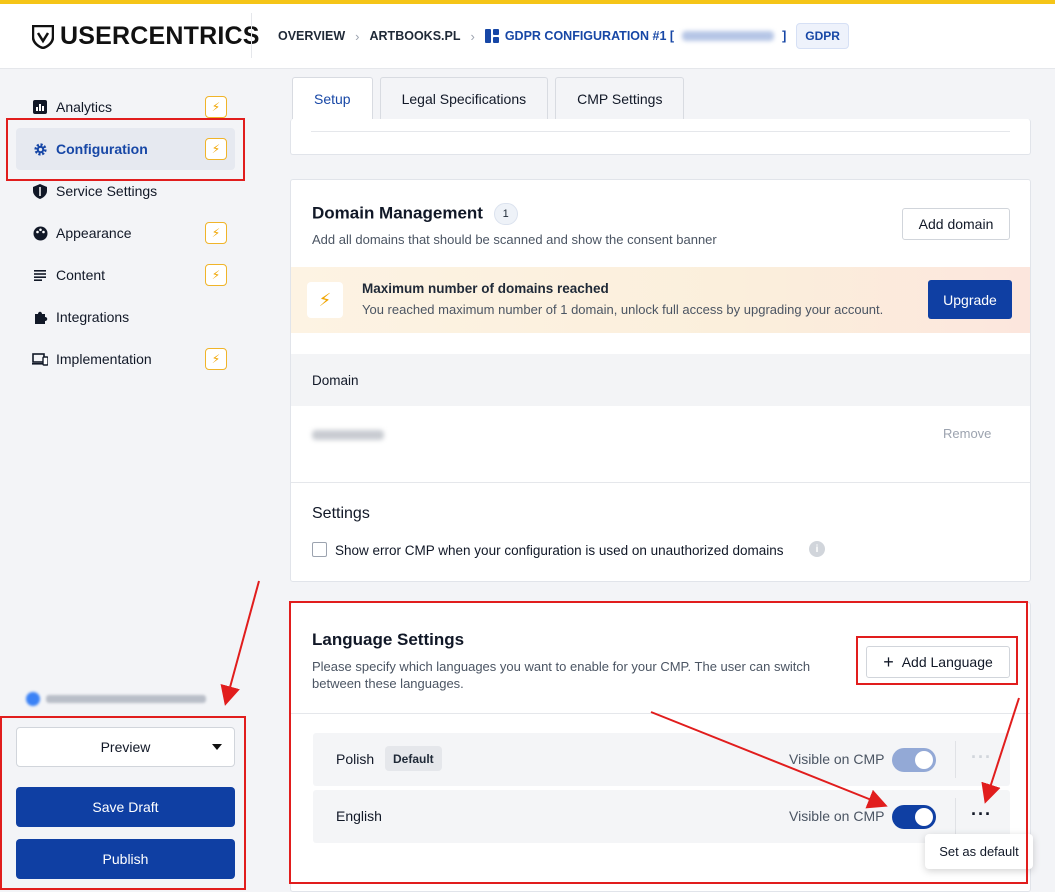 Image resolution: width=1055 pixels, height=892 pixels. I want to click on language-name: Polish, so click(355, 759).